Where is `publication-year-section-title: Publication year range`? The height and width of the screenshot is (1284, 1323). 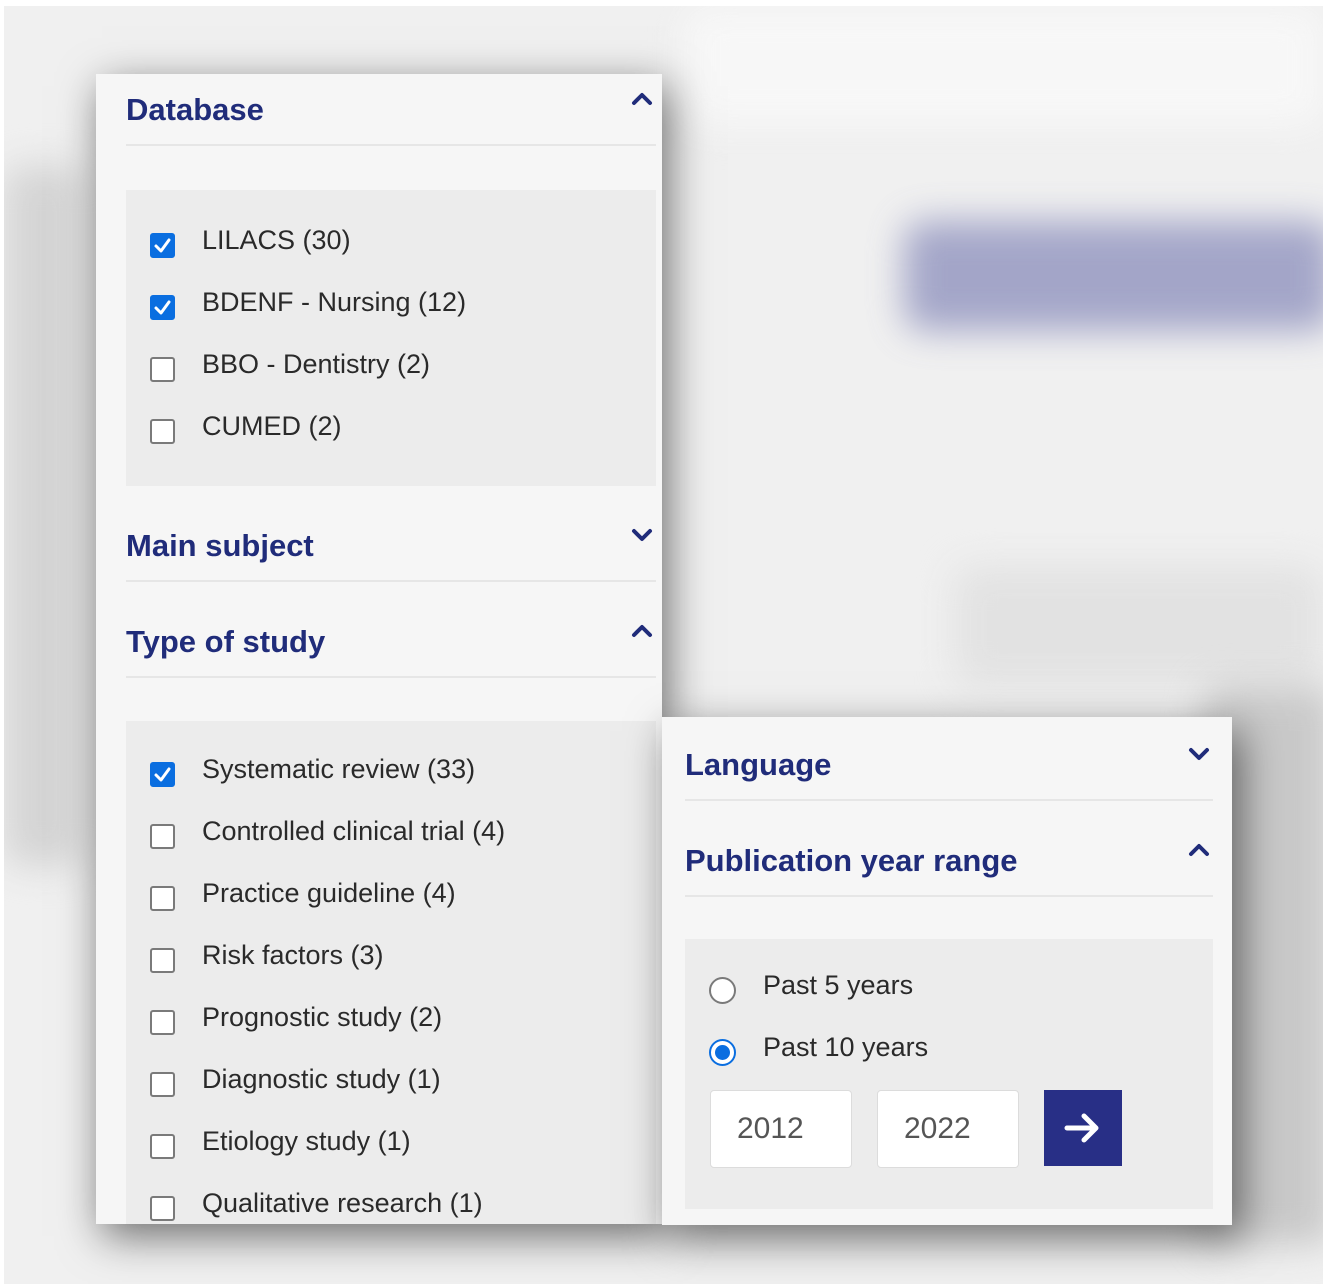 publication-year-section-title: Publication year range is located at coordinates (851, 860).